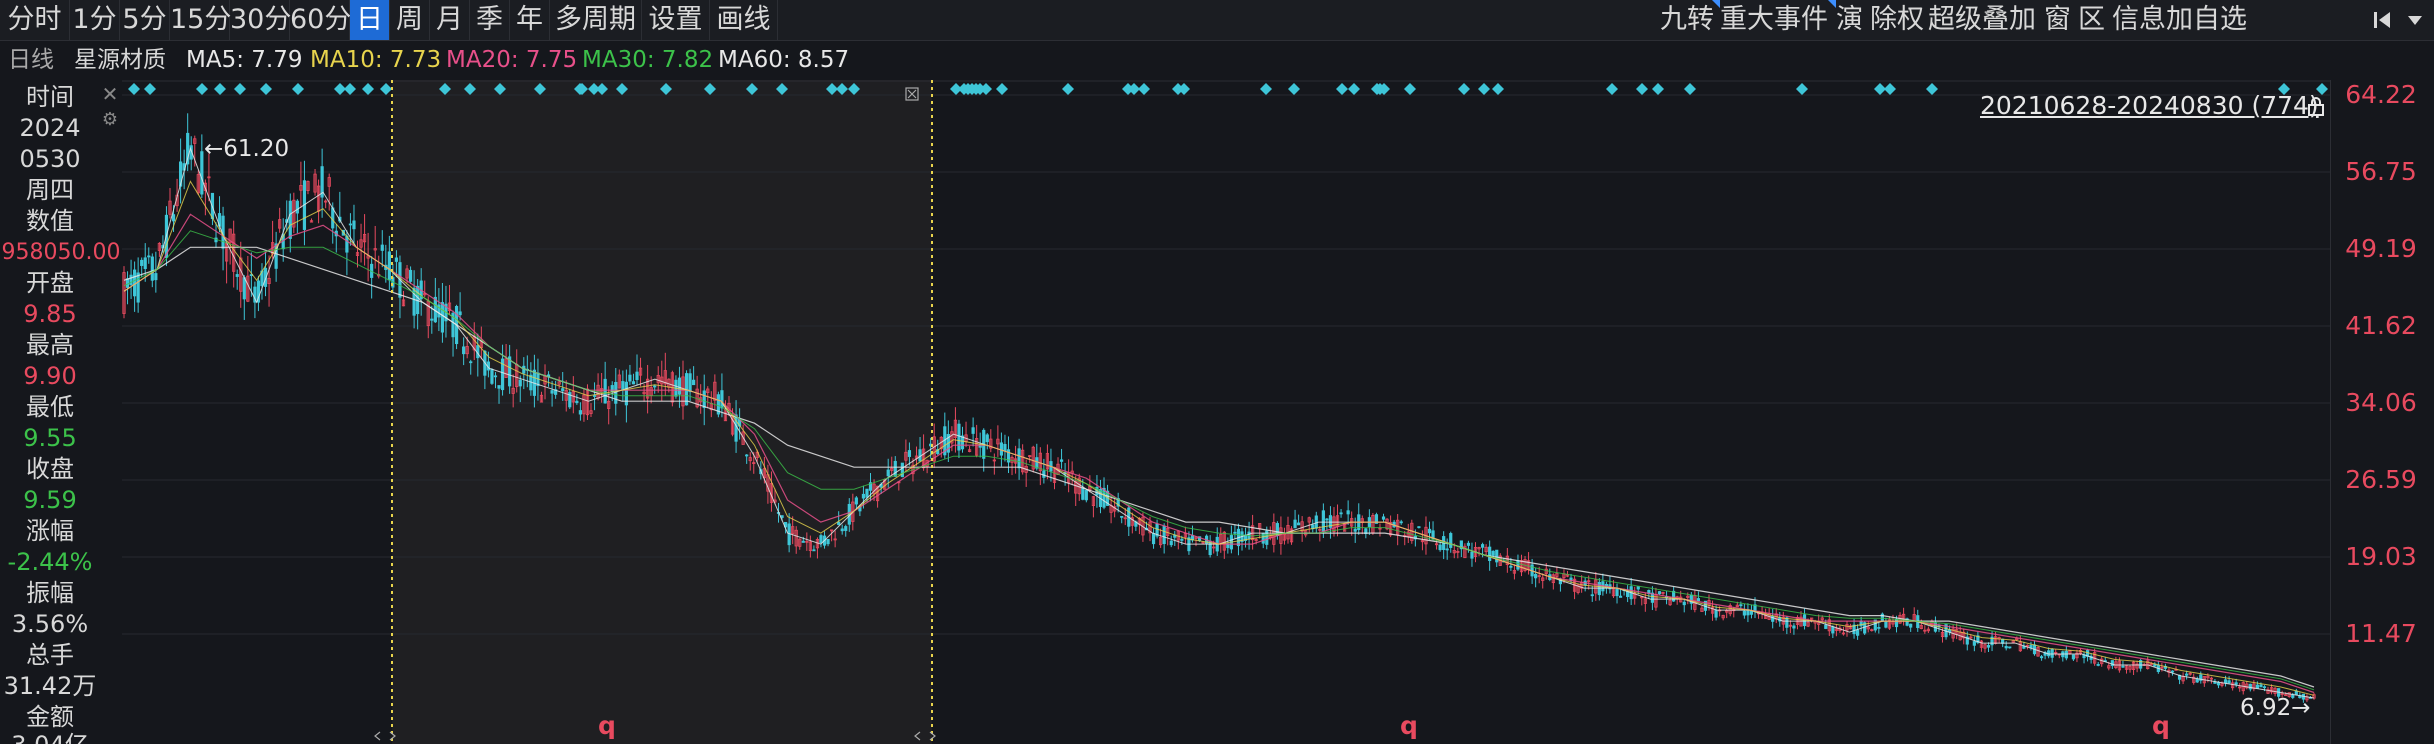  I want to click on period-tab: 1分, so click(95, 20).